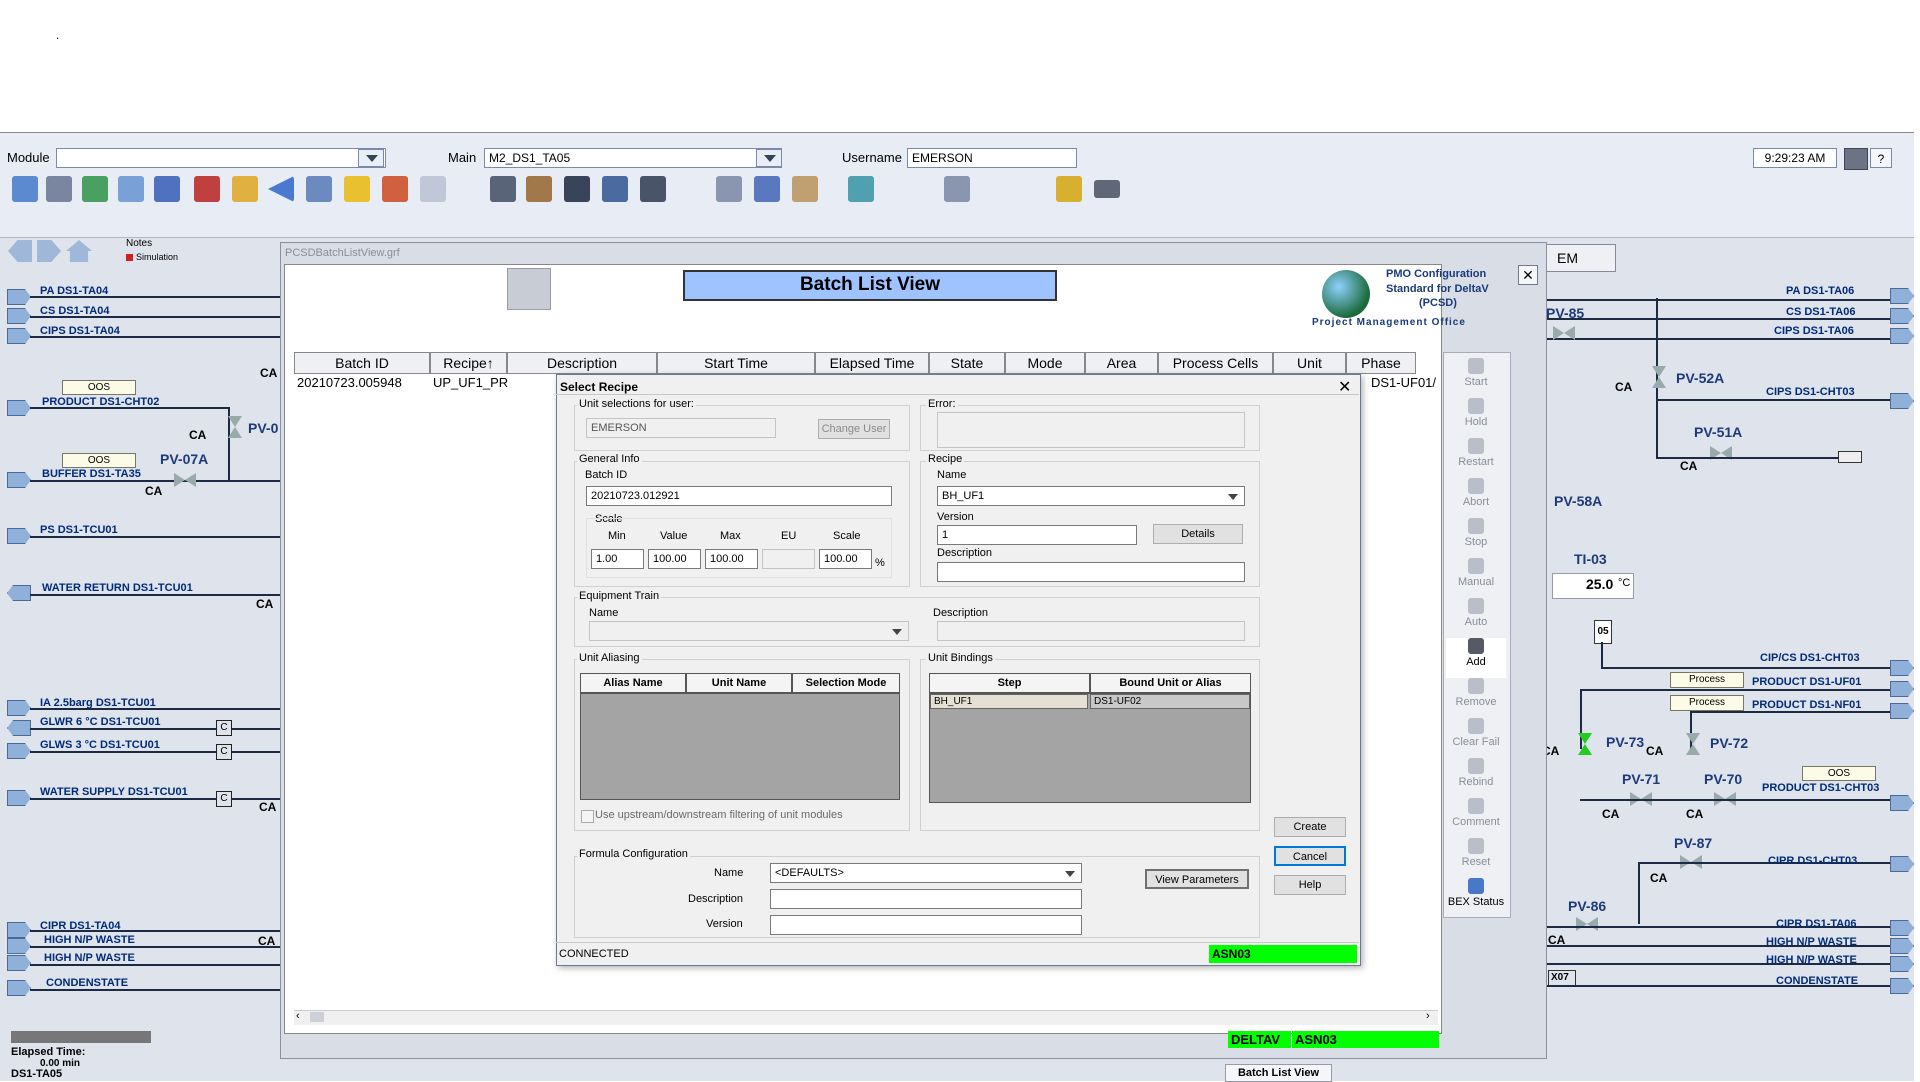 This screenshot has height=1082, width=1920. Describe the element at coordinates (184, 459) in the screenshot. I see `pv-07a-label: PV-07A` at that location.